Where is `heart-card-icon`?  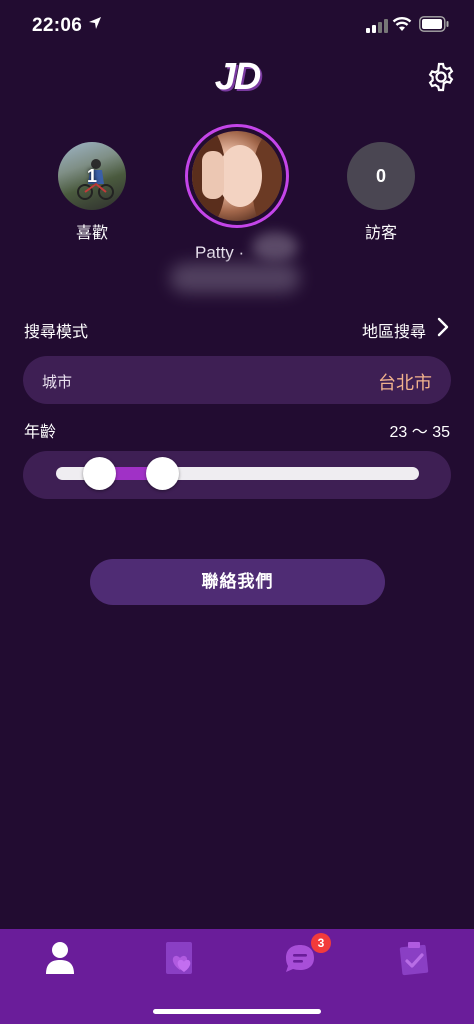
heart-card-icon is located at coordinates (179, 958).